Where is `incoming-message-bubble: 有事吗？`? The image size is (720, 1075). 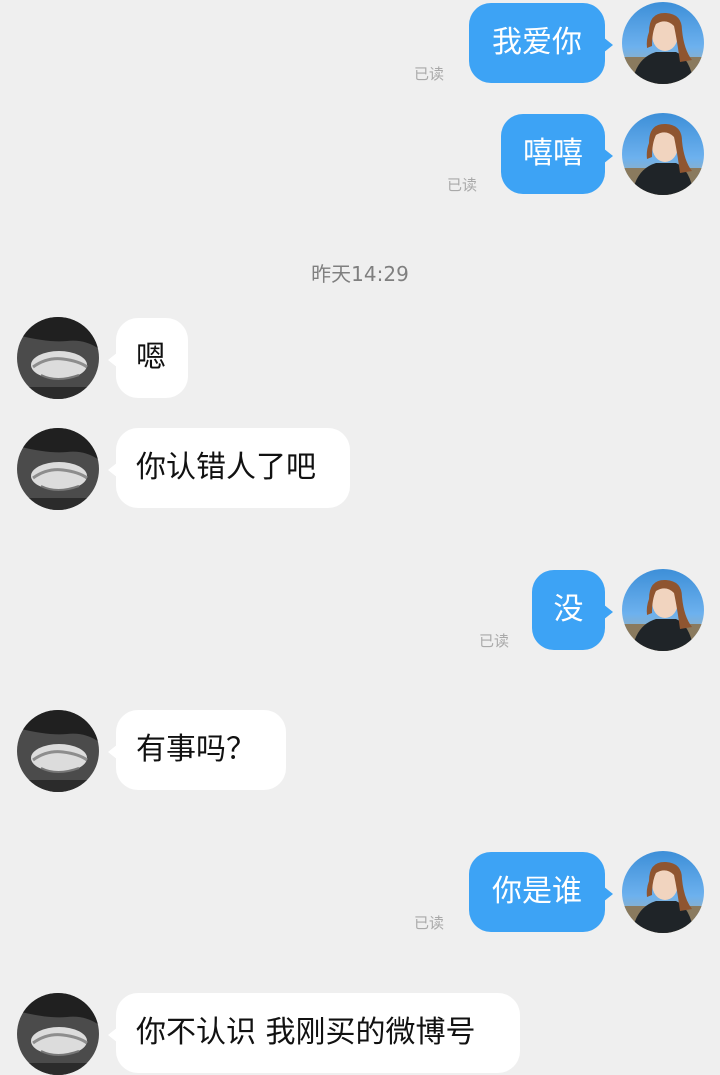 incoming-message-bubble: 有事吗？ is located at coordinates (197, 750).